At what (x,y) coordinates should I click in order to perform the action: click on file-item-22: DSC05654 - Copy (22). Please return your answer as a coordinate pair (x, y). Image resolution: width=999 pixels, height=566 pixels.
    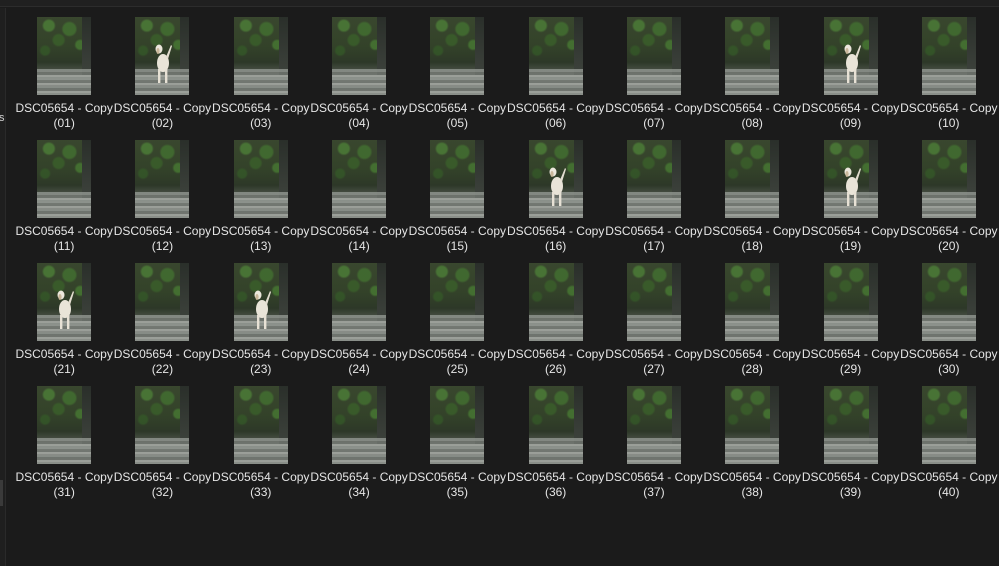
    Looking at the image, I should click on (162, 320).